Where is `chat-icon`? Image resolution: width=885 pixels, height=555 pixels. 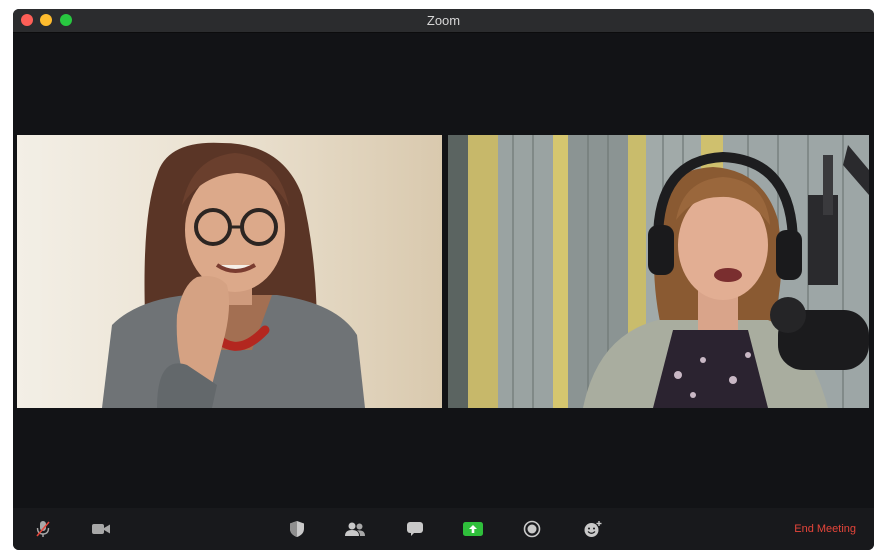 chat-icon is located at coordinates (415, 529).